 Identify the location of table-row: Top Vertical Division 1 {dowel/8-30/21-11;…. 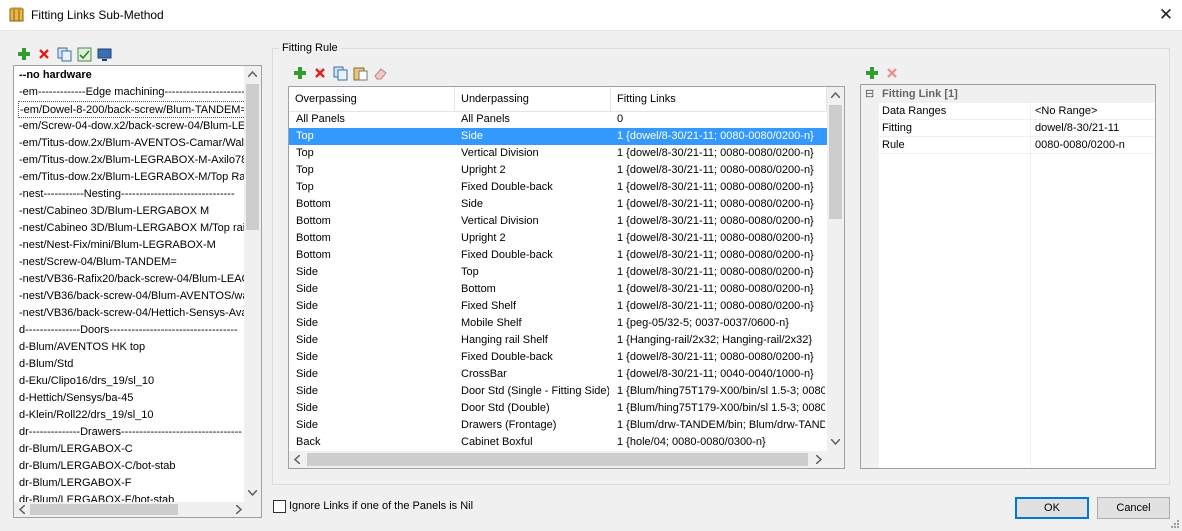
(558, 153).